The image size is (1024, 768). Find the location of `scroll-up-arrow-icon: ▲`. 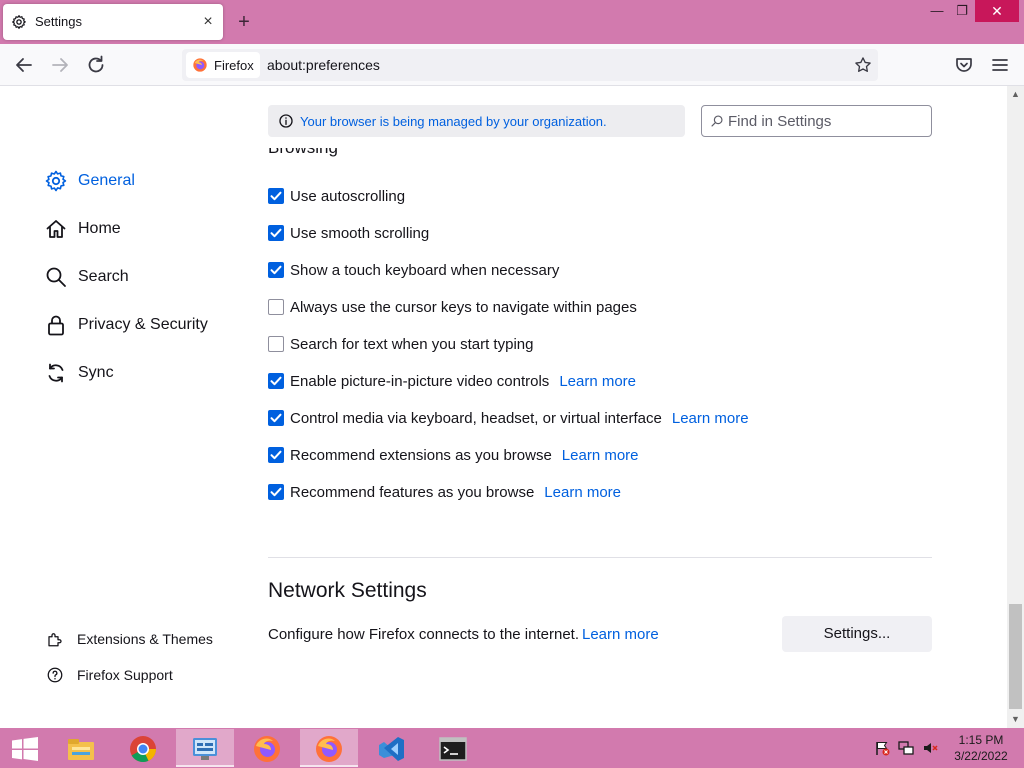

scroll-up-arrow-icon: ▲ is located at coordinates (1015, 94).